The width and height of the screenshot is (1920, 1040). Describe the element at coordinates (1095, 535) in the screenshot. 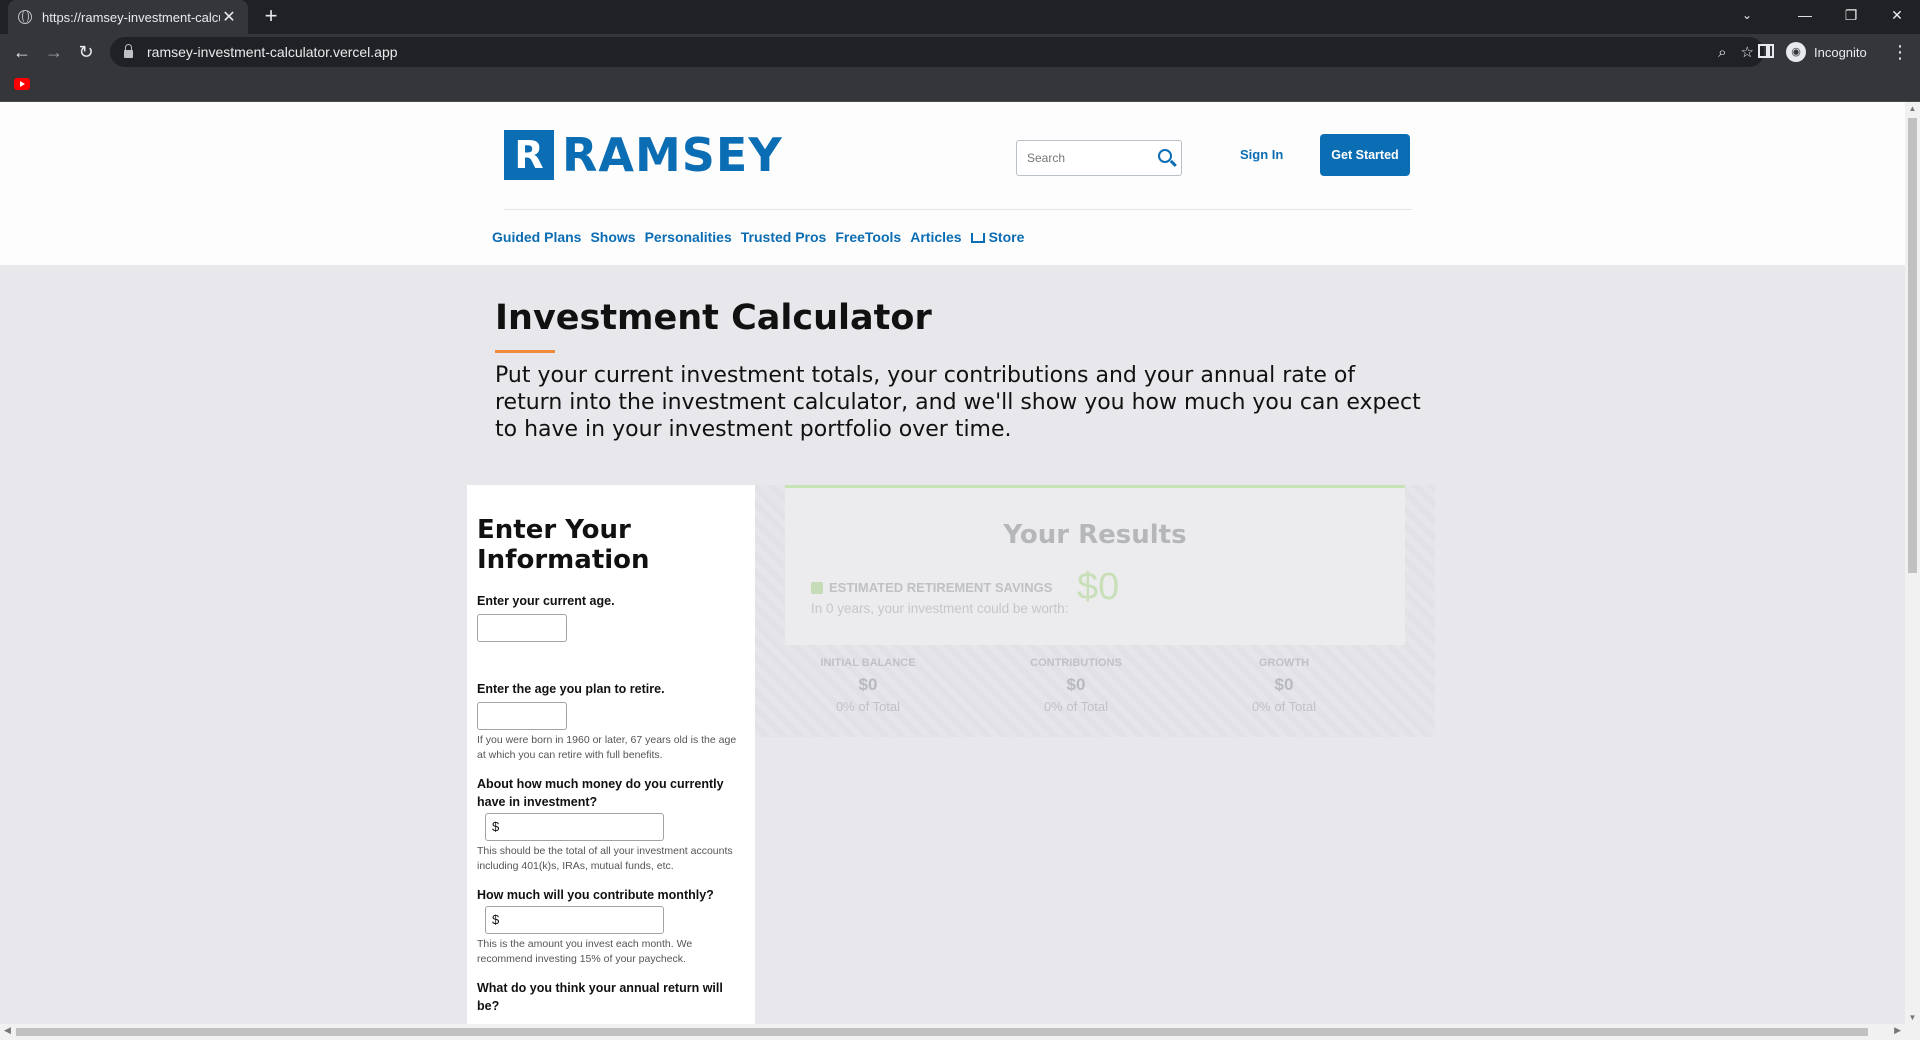

I see `results-title: Your Results` at that location.